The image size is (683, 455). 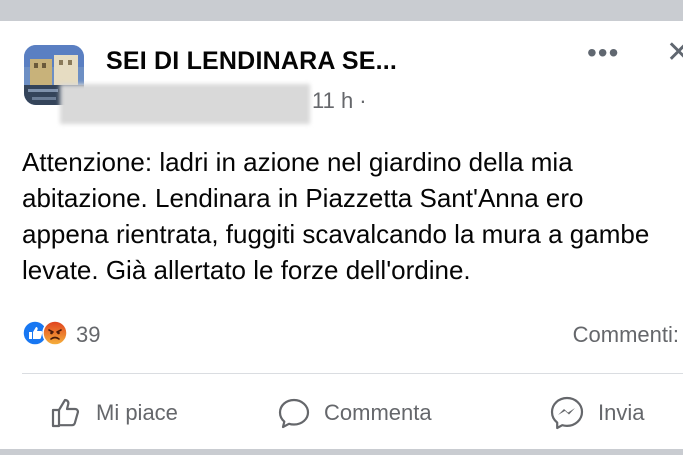 I want to click on reactions-summary: 39, so click(x=61, y=335).